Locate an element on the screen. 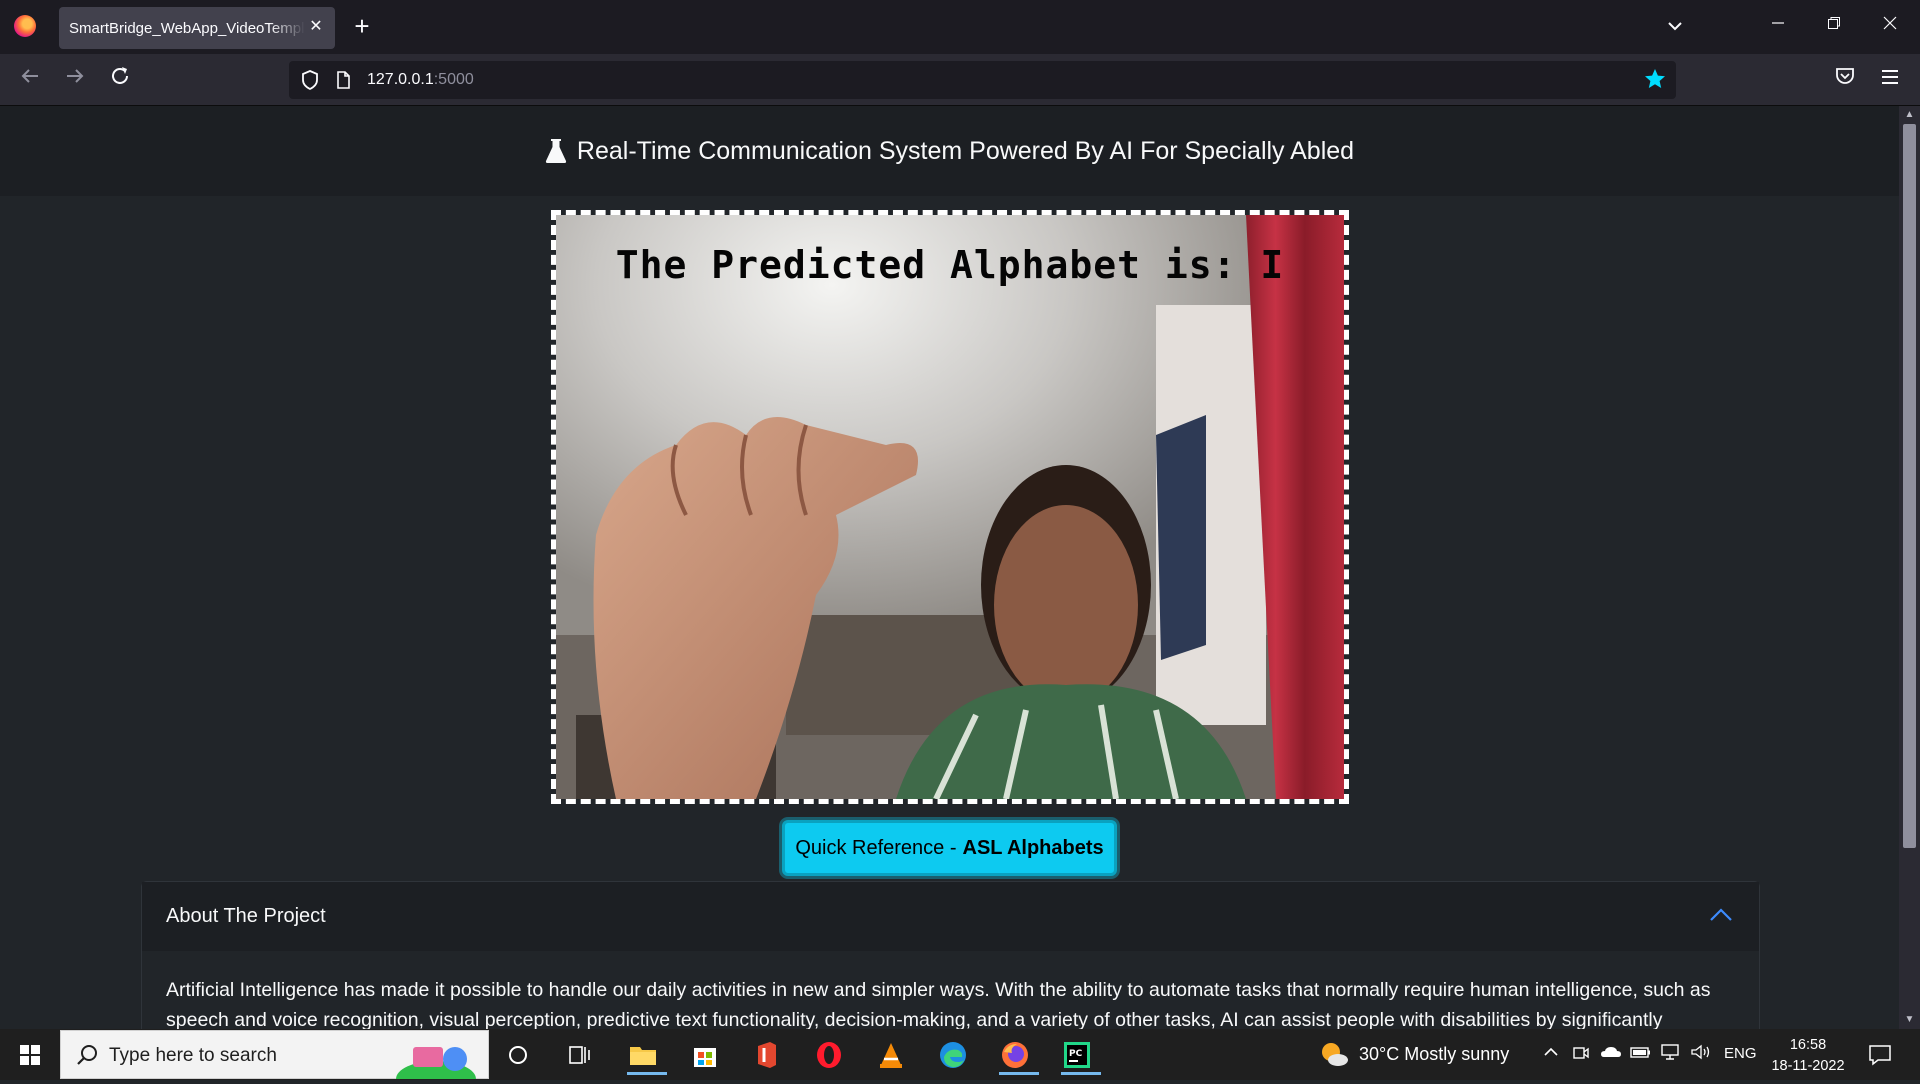 The height and width of the screenshot is (1084, 1920). search-icon is located at coordinates (87, 1055).